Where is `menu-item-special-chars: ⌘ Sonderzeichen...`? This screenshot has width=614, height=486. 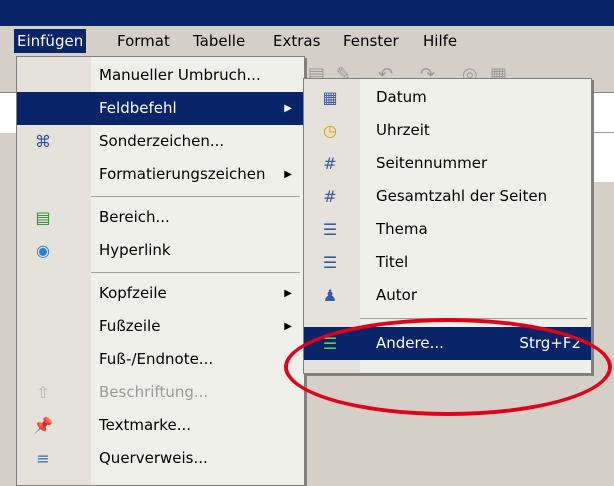 menu-item-special-chars: ⌘ Sonderzeichen... is located at coordinates (160, 141).